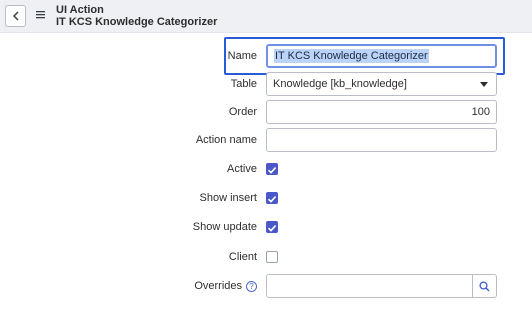  What do you see at coordinates (137, 22) in the screenshot?
I see `record-title: IT KCS Knowledge Categorizer` at bounding box center [137, 22].